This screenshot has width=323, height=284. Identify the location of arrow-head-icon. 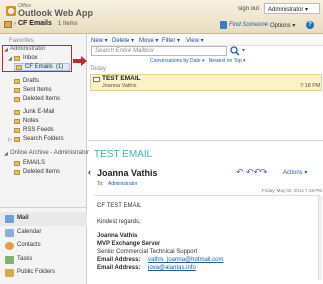
(84, 61).